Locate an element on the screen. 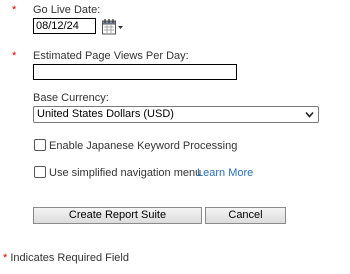  create-report-suite-button: Create Report Suite is located at coordinates (117, 215).